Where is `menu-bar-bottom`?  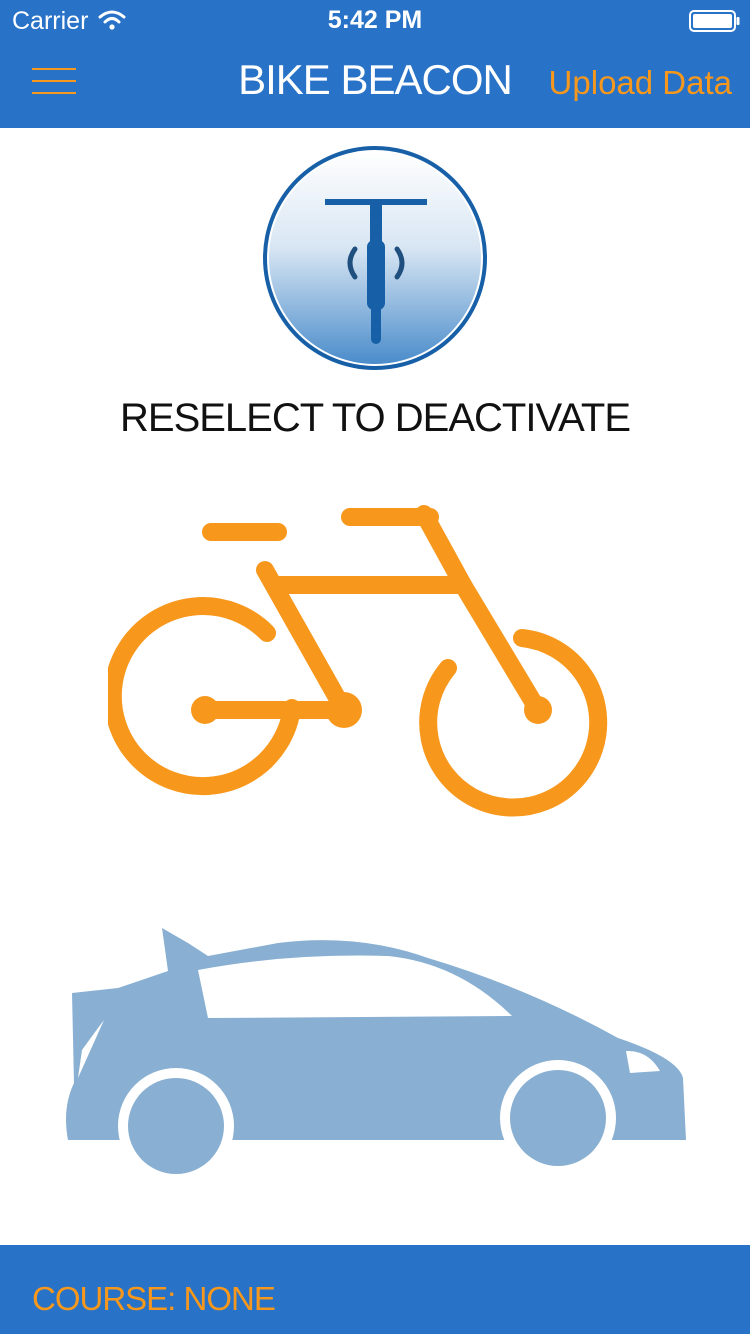 menu-bar-bottom is located at coordinates (54, 93).